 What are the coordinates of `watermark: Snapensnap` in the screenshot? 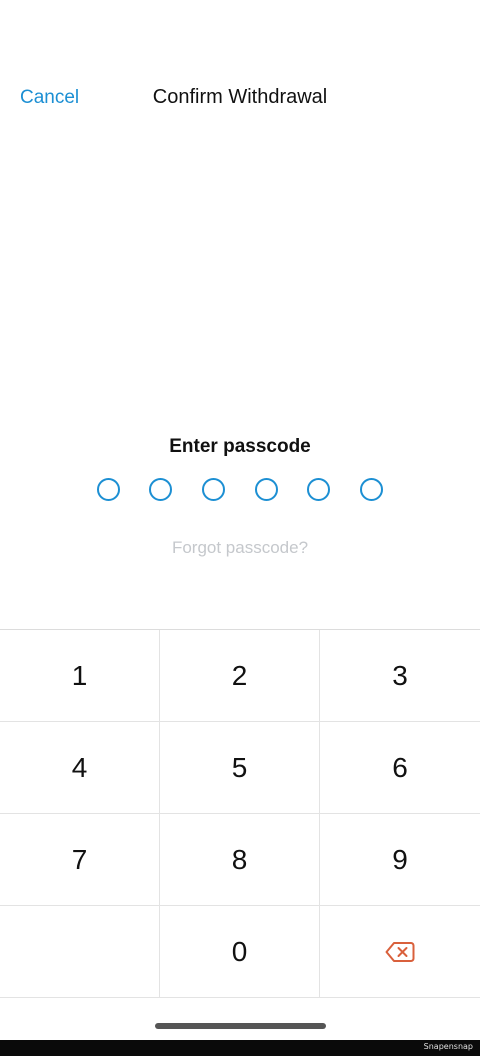 It's located at (448, 1046).